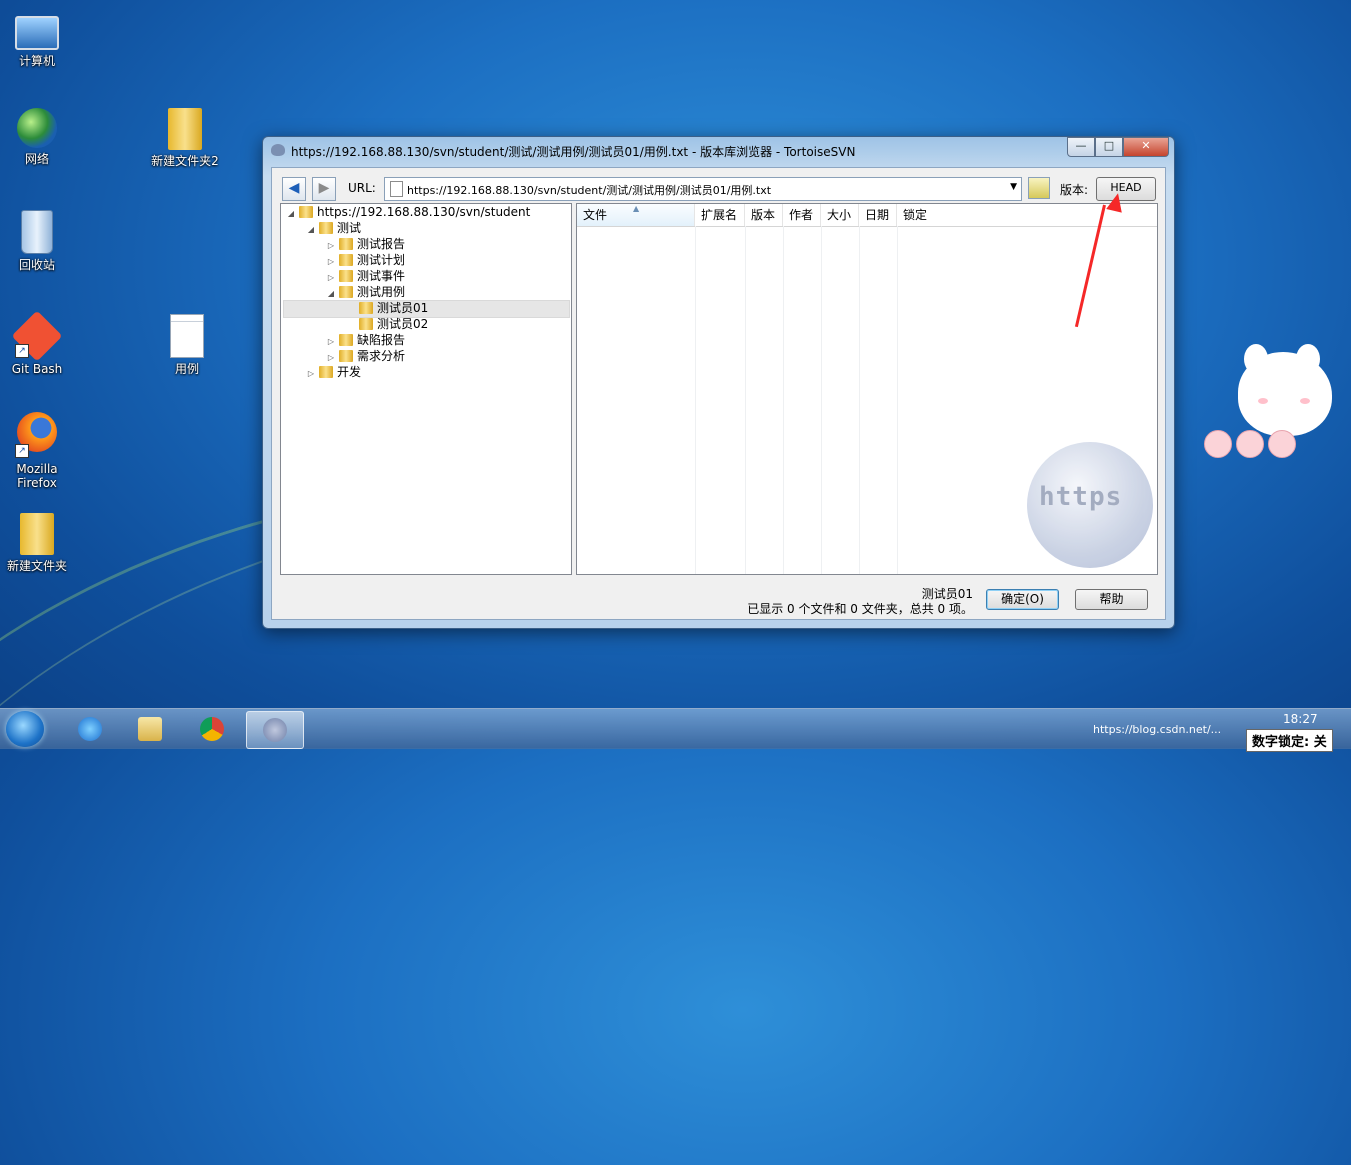  Describe the element at coordinates (403, 324) in the screenshot. I see `tree-node-label: 测试员02` at that location.